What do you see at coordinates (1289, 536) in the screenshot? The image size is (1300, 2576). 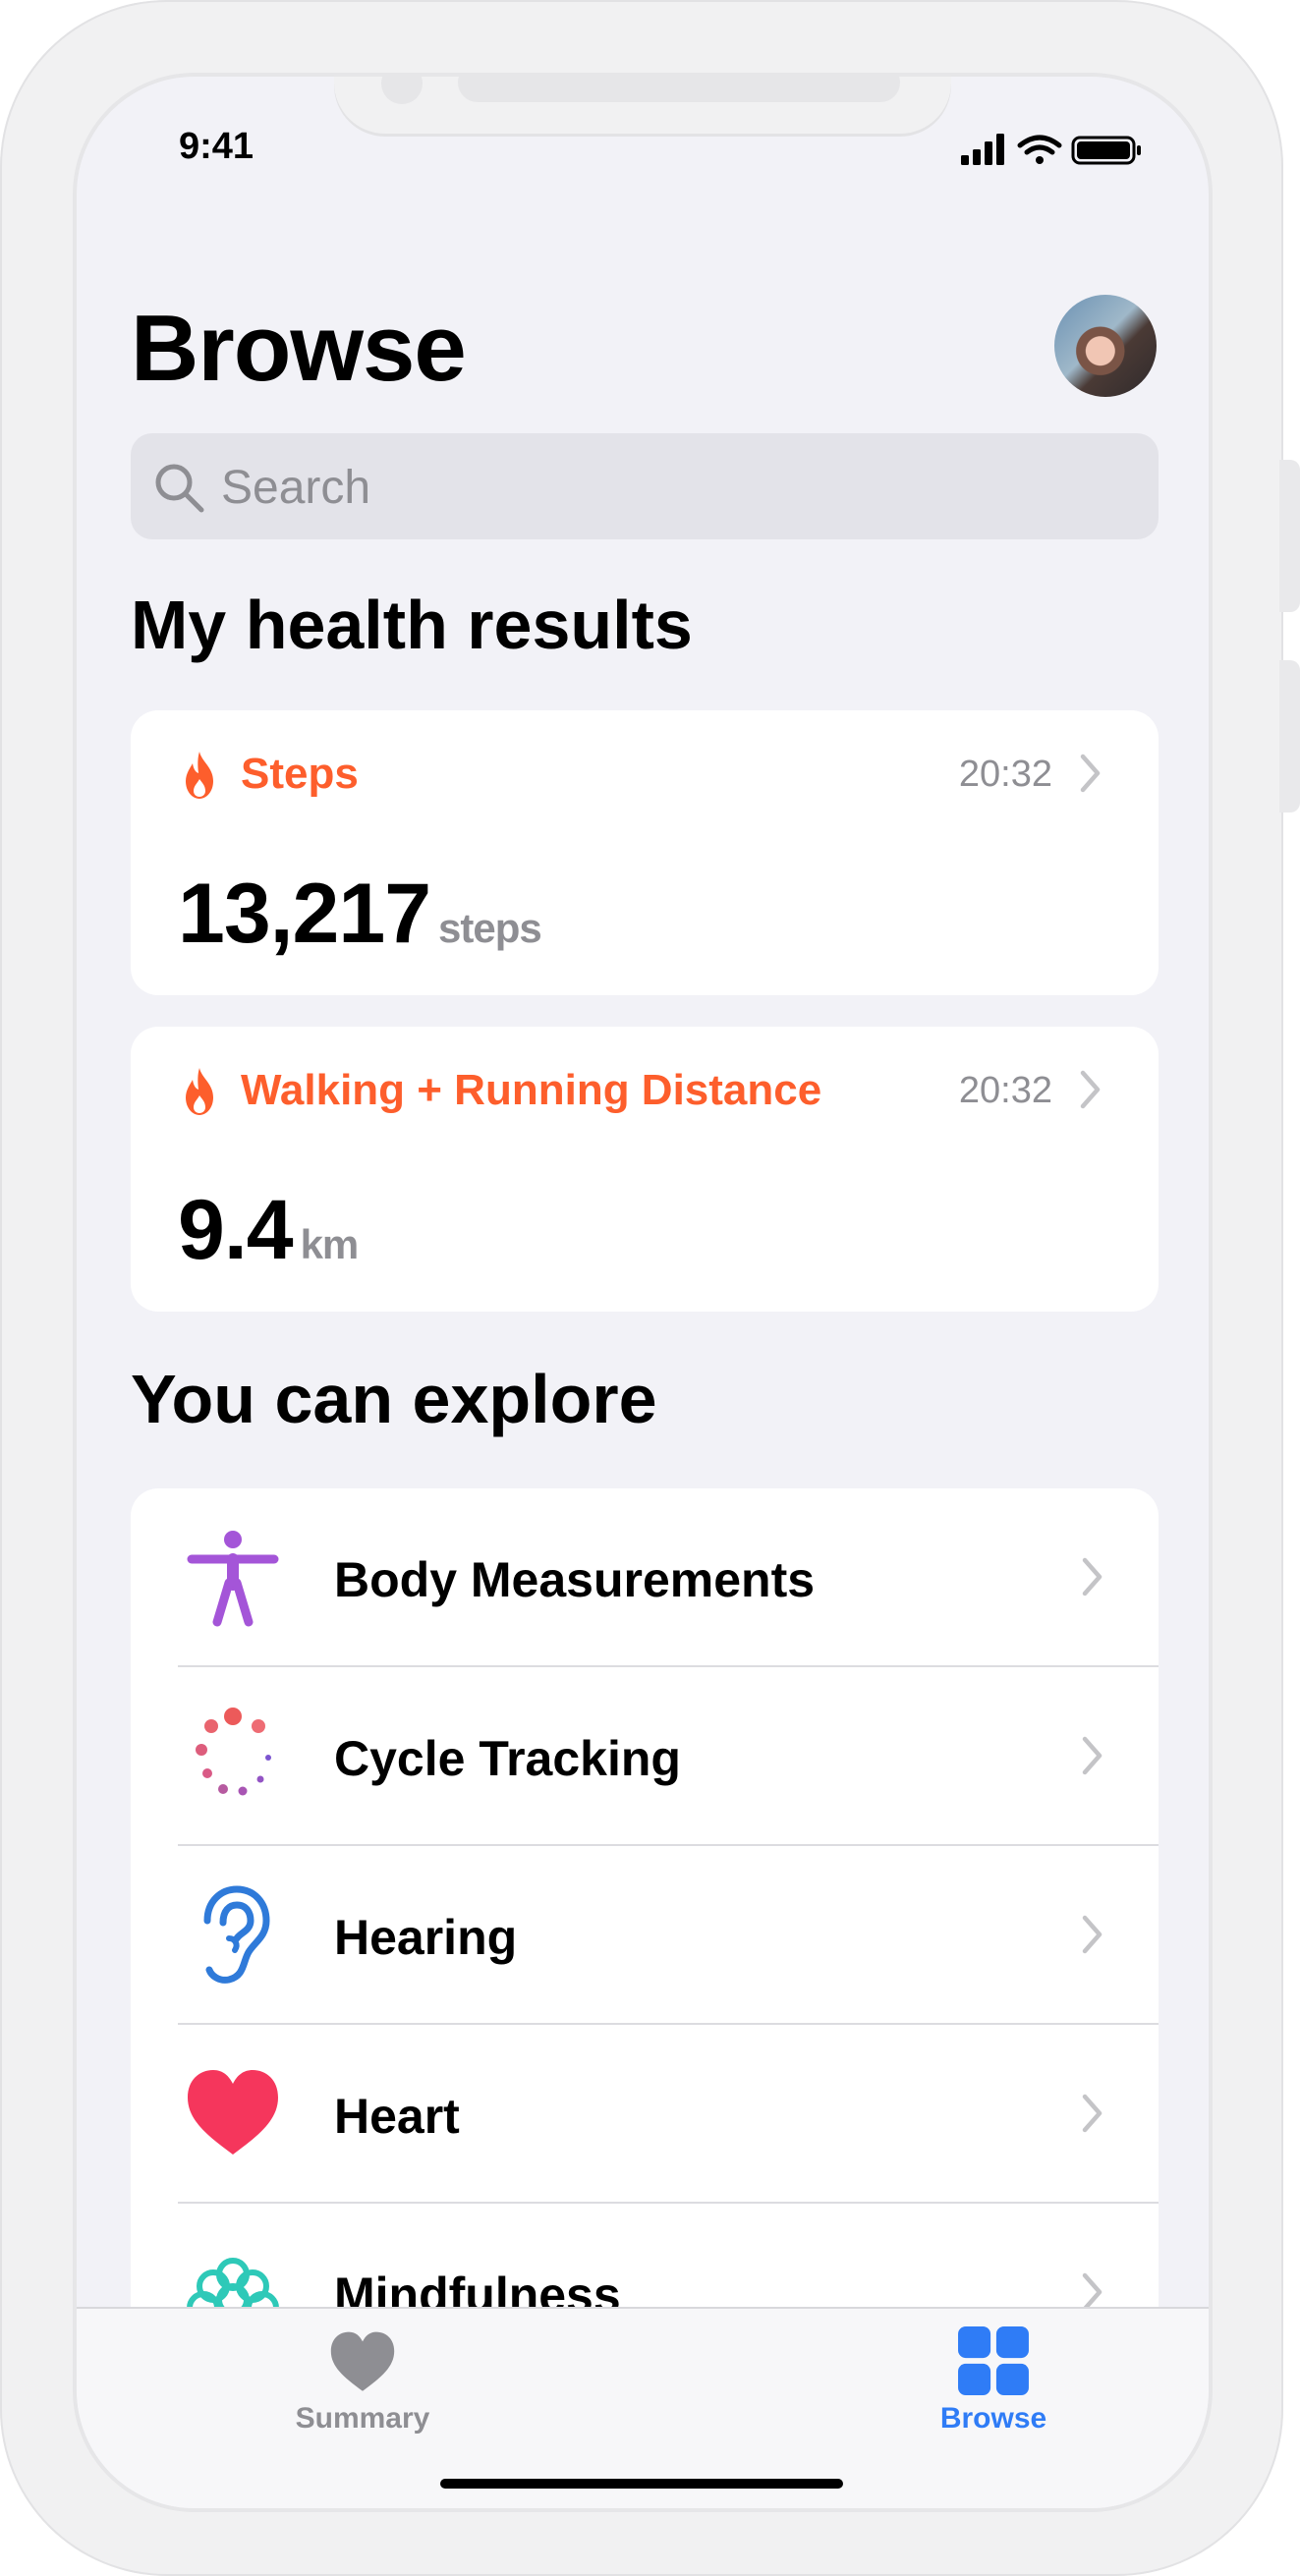 I see `volume-up-button` at bounding box center [1289, 536].